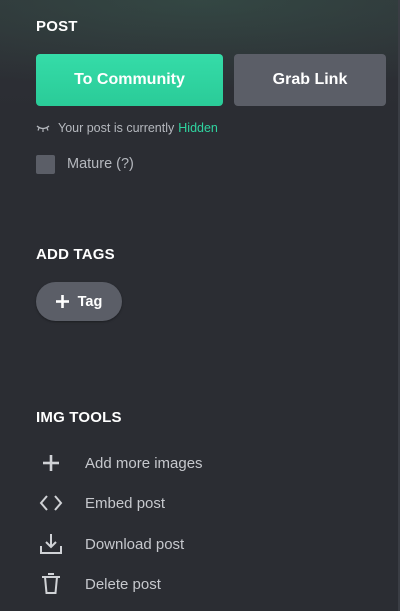 This screenshot has height=611, width=400. Describe the element at coordinates (57, 26) in the screenshot. I see `post-section-title: POST` at that location.